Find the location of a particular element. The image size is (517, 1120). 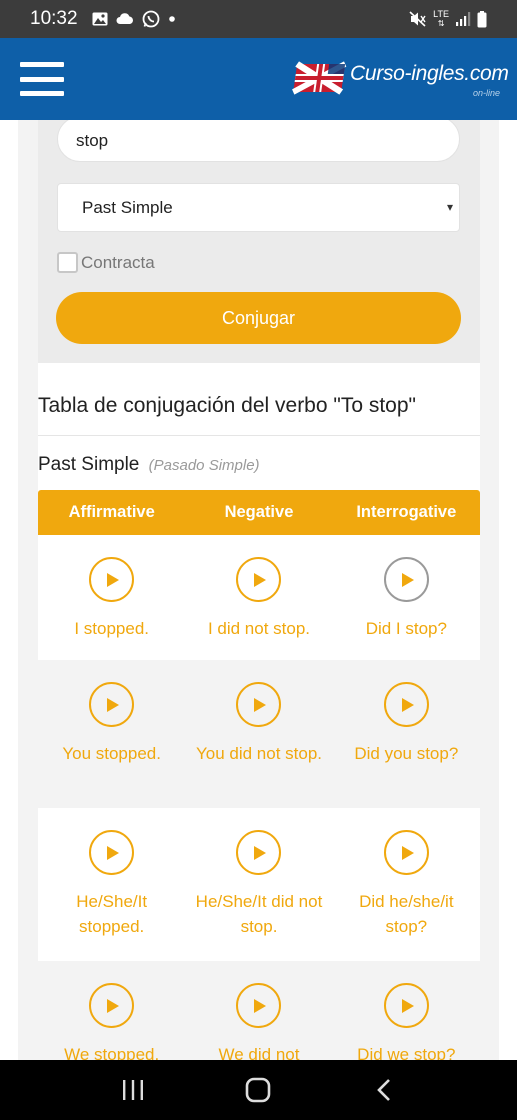

system-nav-bar is located at coordinates (258, 1090).